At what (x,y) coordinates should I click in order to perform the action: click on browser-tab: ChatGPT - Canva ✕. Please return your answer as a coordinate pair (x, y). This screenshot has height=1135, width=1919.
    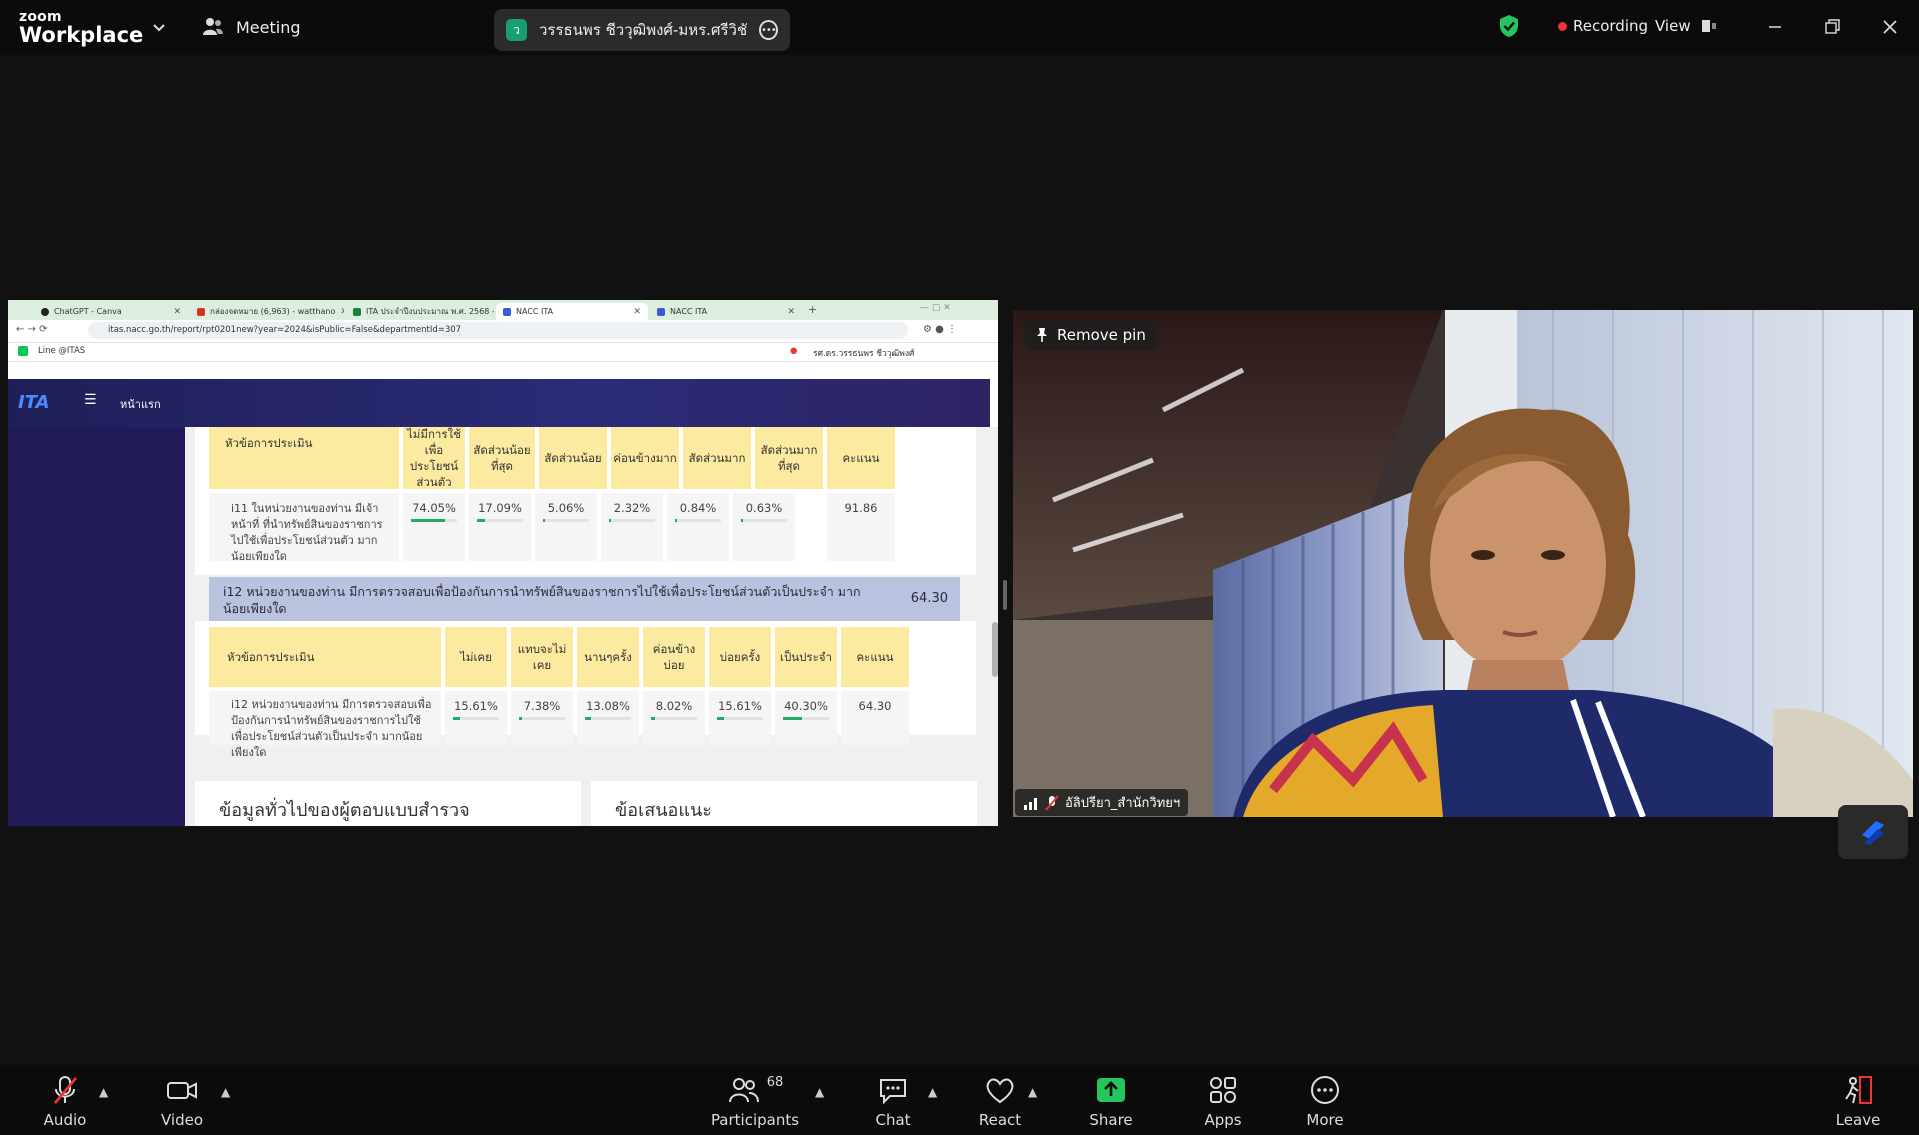
    Looking at the image, I should click on (111, 311).